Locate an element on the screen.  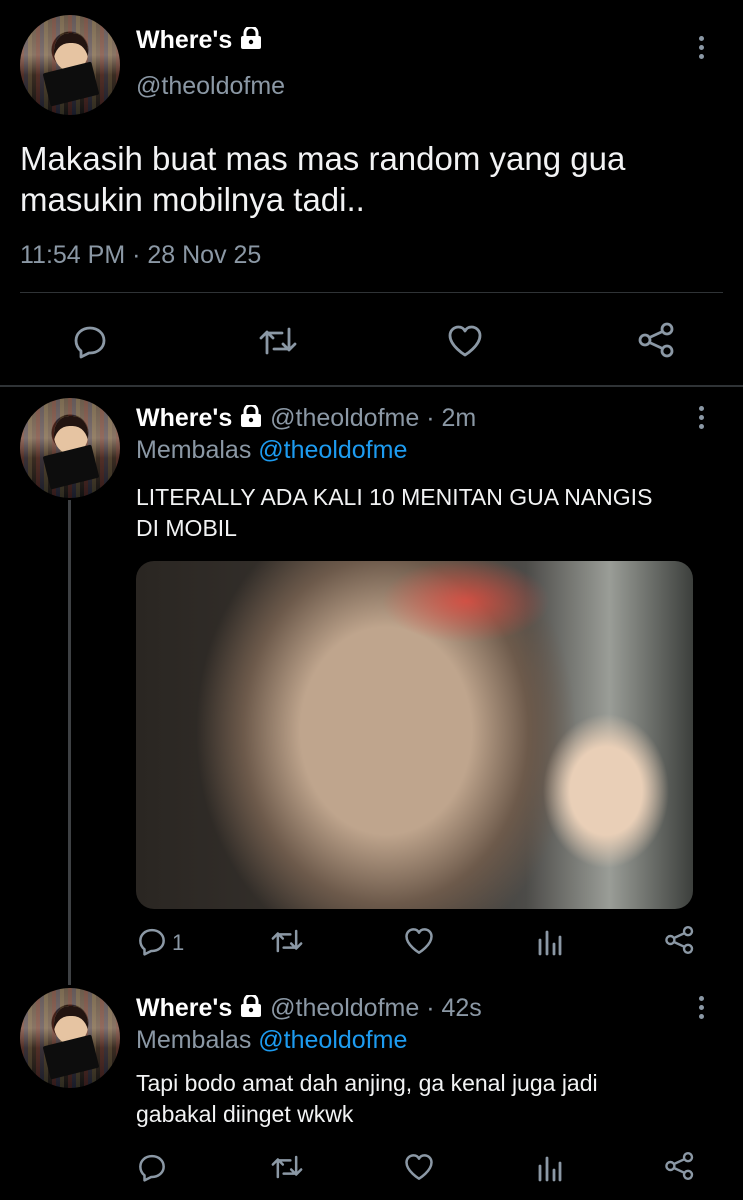
tweet-time: · 2m is located at coordinates (451, 418).